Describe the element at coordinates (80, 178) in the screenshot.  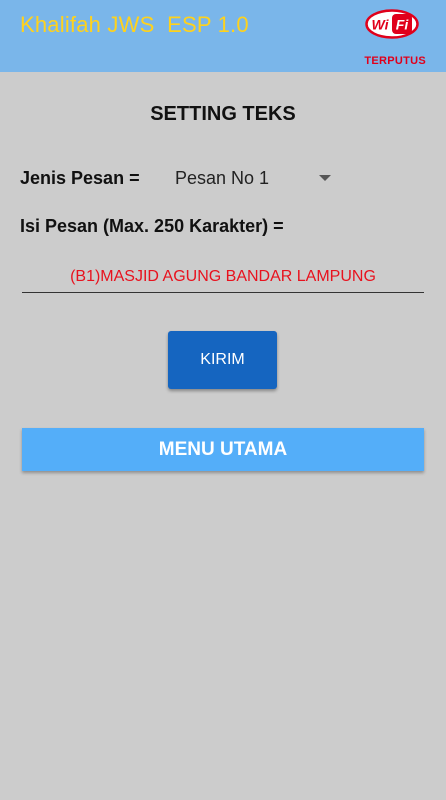
I see `message-type-label: Jenis Pesan =` at that location.